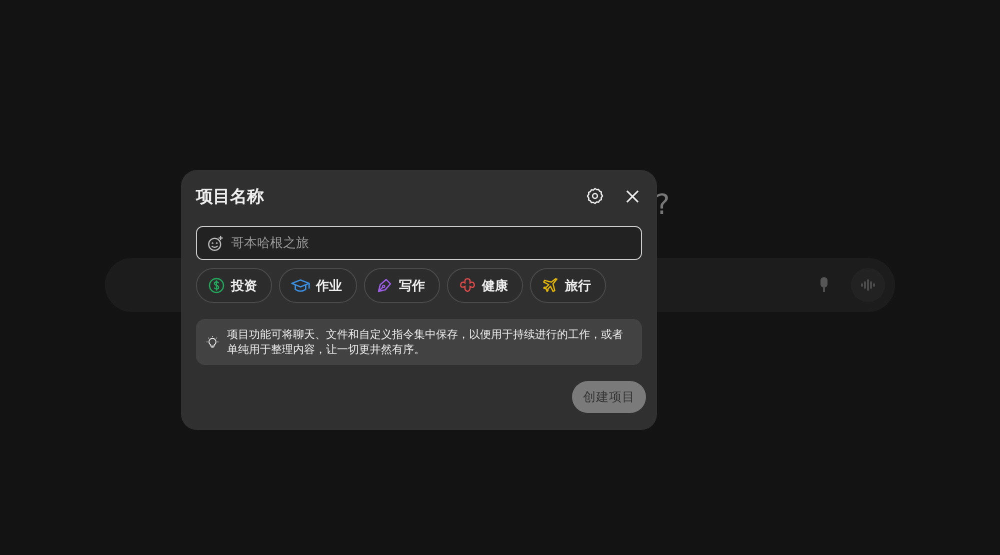 This screenshot has width=1000, height=555. Describe the element at coordinates (425, 342) in the screenshot. I see `info-text: 项目功能可将聊天、文件和自定义指令集中保存，以便用于持续进行的工作，或者单纯用于整理内容，让一切更井然有序。` at that location.